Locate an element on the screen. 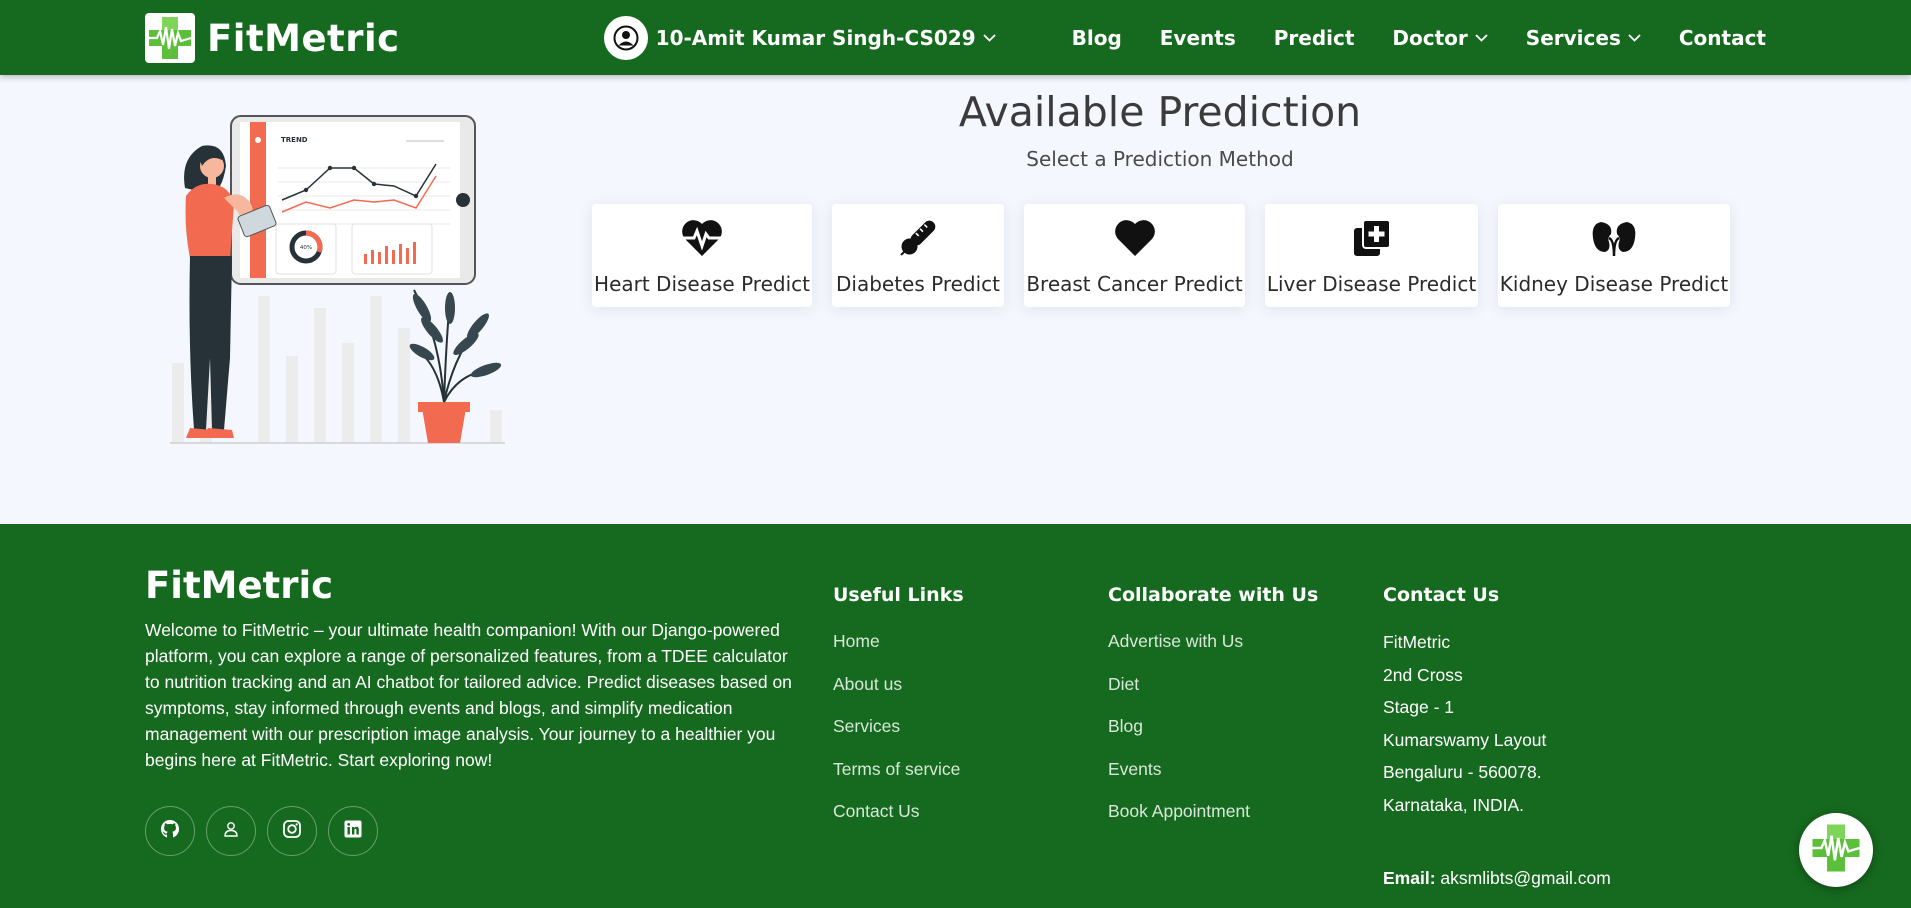 This screenshot has height=908, width=1911. chatbot-button is located at coordinates (1836, 850).